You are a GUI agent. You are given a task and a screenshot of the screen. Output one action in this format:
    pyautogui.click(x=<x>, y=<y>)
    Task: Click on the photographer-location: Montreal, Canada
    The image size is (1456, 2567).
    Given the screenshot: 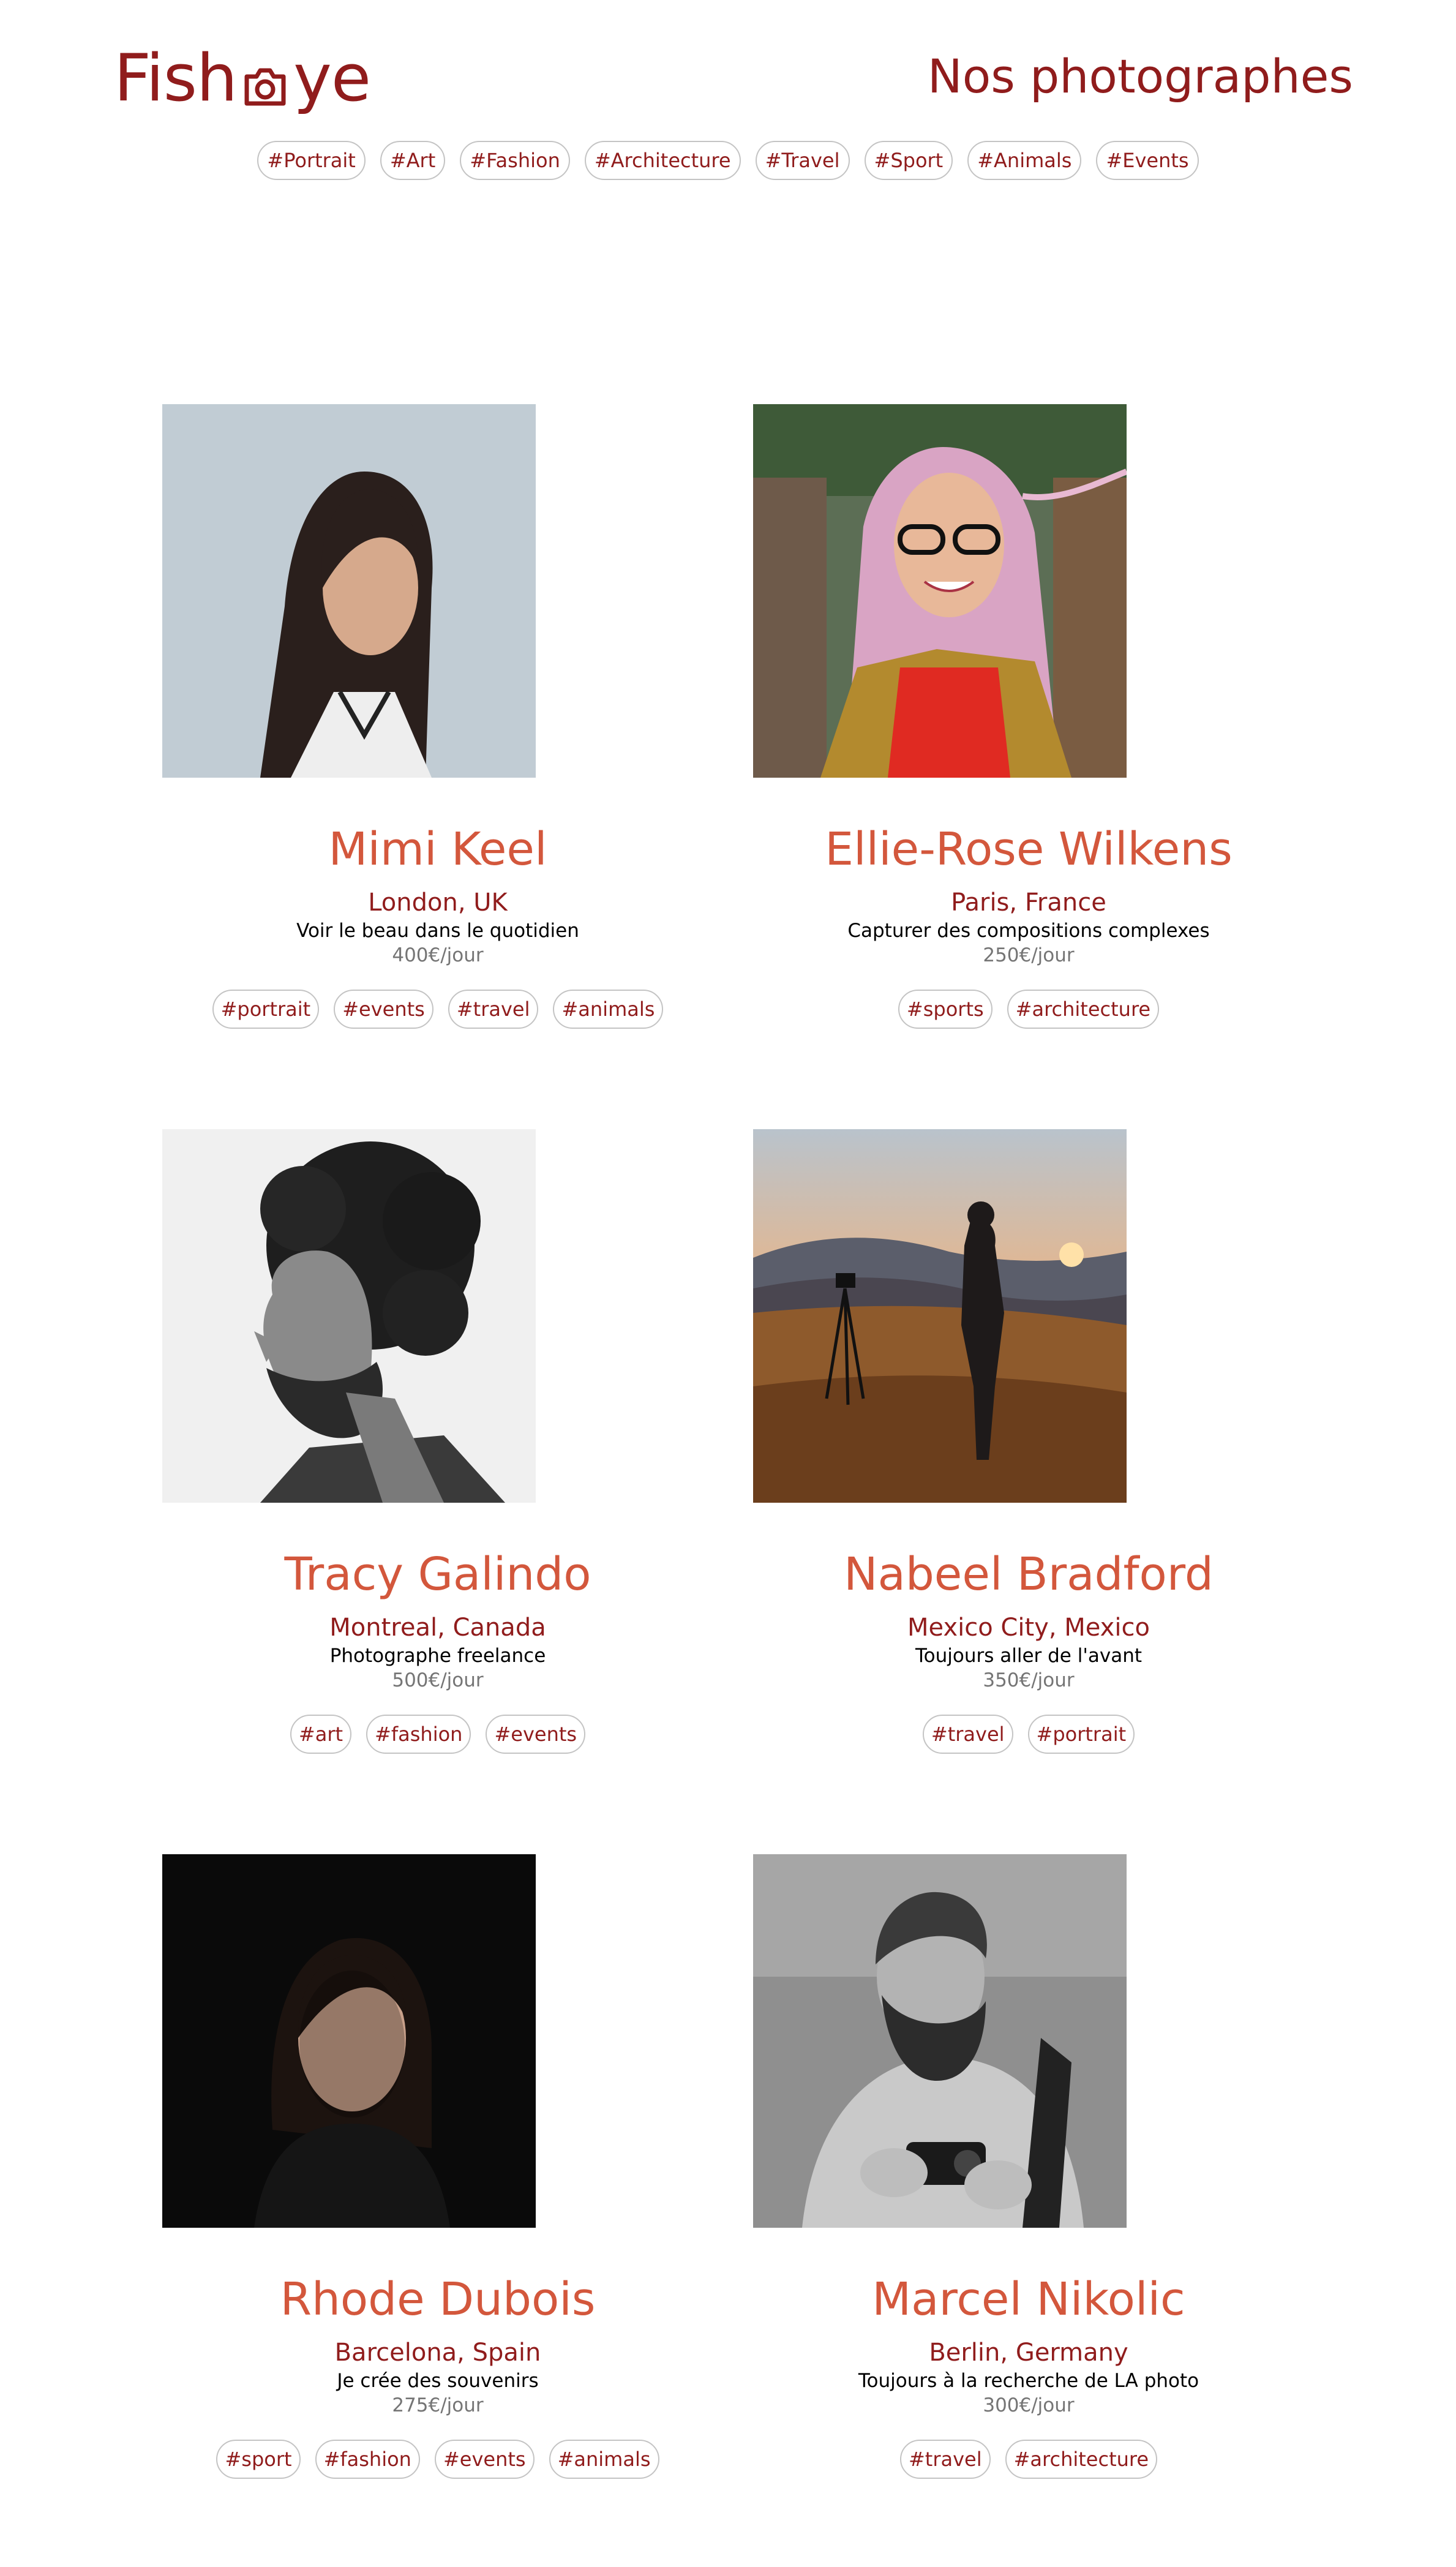 What is the action you would take?
    pyautogui.click(x=437, y=1628)
    